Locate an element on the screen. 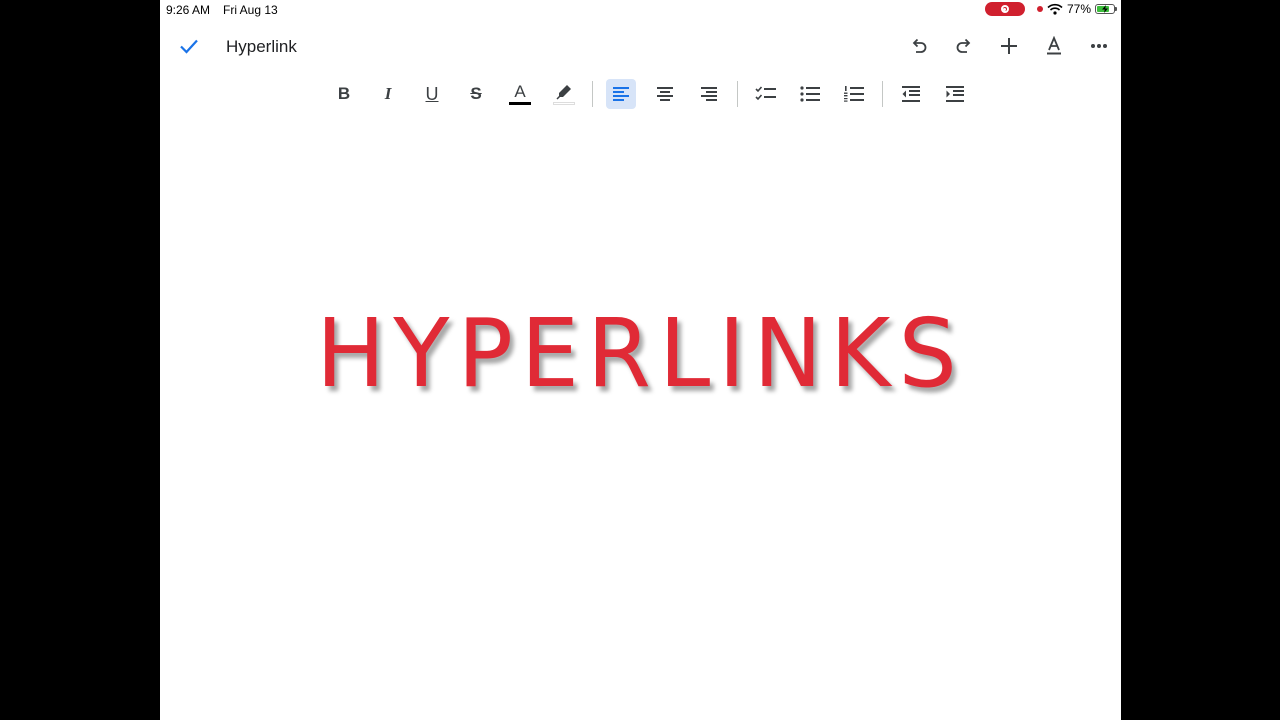 The image size is (1280, 720). bulleted-list-icon is located at coordinates (810, 94).